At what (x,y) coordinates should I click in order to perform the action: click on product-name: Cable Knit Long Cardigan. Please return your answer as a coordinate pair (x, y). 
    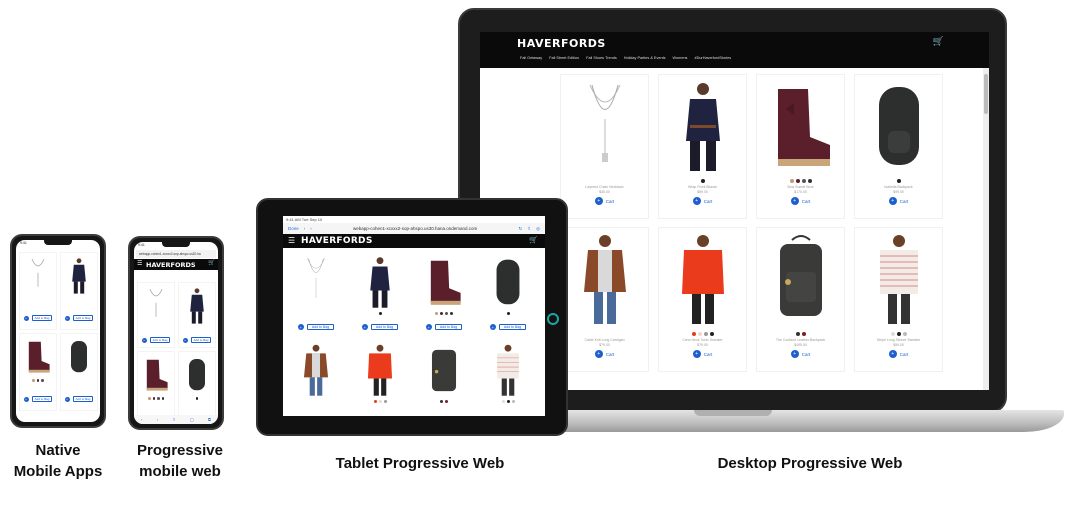
    Looking at the image, I should click on (604, 340).